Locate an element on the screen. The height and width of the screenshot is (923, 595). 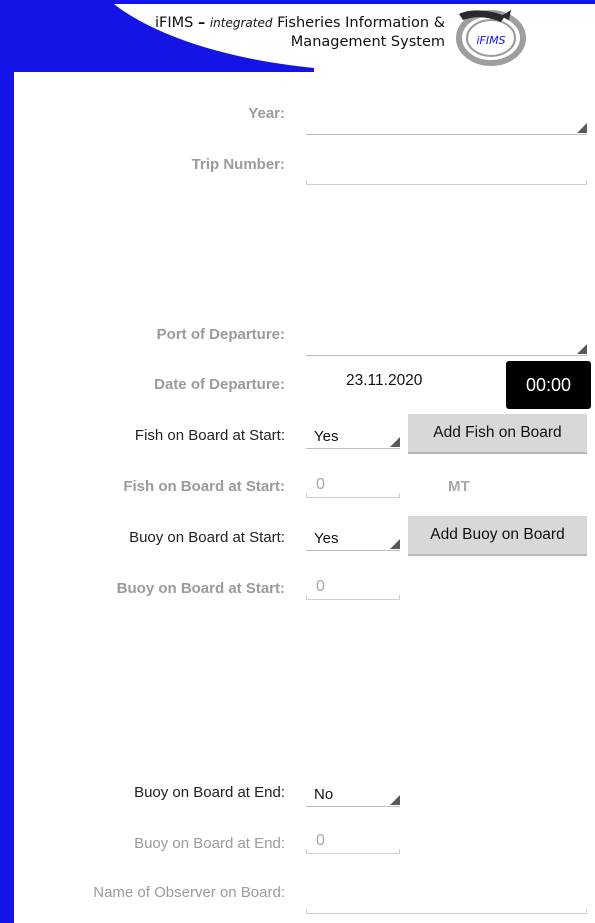
title-integrated: integrated is located at coordinates (241, 23).